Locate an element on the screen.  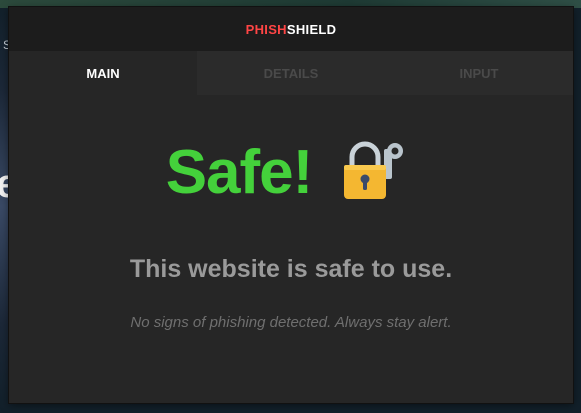
tab-main: MAIN is located at coordinates (103, 73).